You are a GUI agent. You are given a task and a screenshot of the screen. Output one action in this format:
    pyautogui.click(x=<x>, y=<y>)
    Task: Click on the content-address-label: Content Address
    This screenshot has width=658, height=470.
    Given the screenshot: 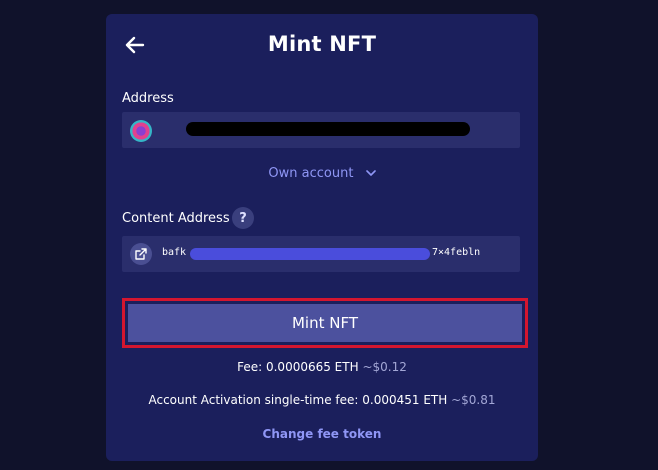 What is the action you would take?
    pyautogui.click(x=176, y=218)
    